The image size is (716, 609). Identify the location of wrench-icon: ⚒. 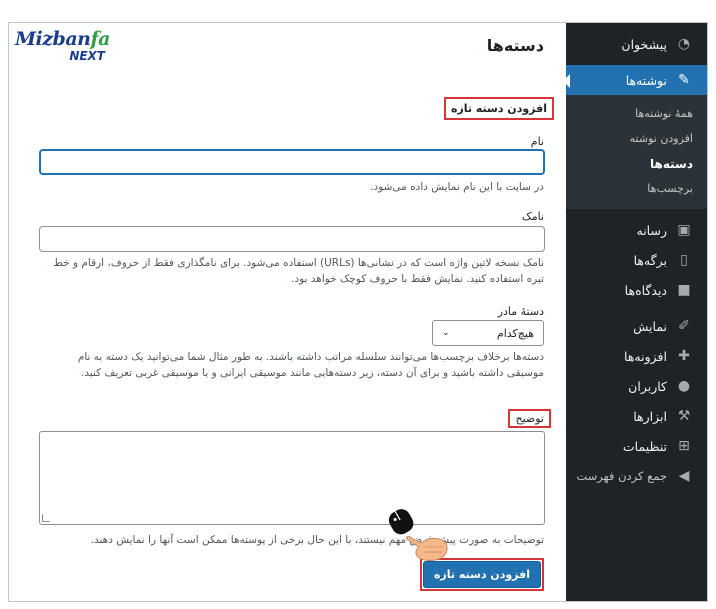
(684, 416).